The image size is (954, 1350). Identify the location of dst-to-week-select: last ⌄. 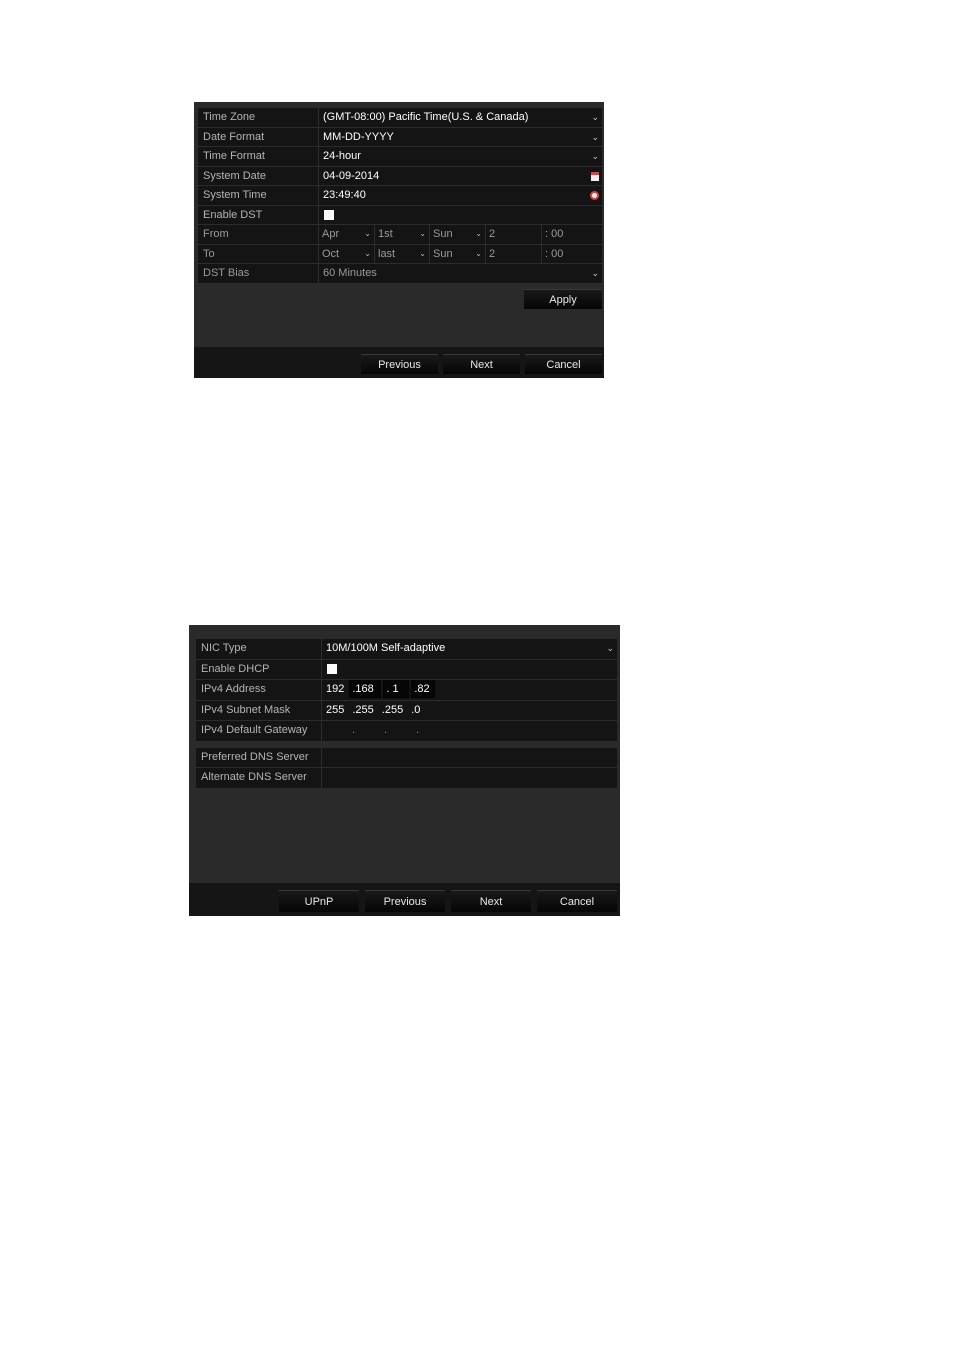
(402, 253).